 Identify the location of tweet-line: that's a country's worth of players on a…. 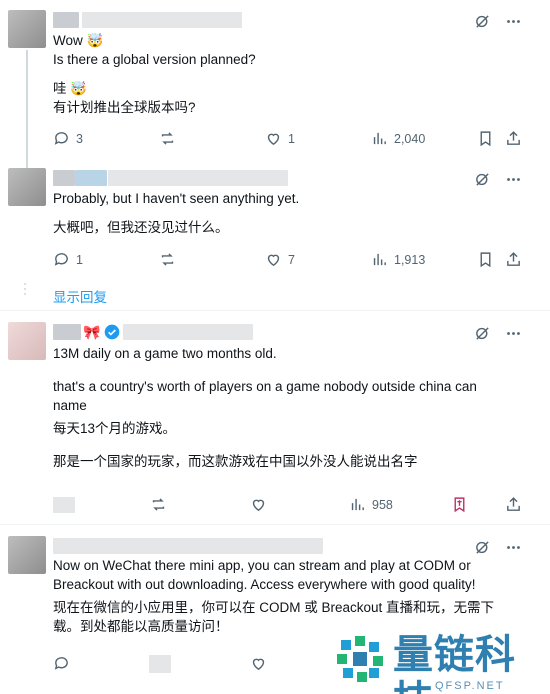
(265, 396).